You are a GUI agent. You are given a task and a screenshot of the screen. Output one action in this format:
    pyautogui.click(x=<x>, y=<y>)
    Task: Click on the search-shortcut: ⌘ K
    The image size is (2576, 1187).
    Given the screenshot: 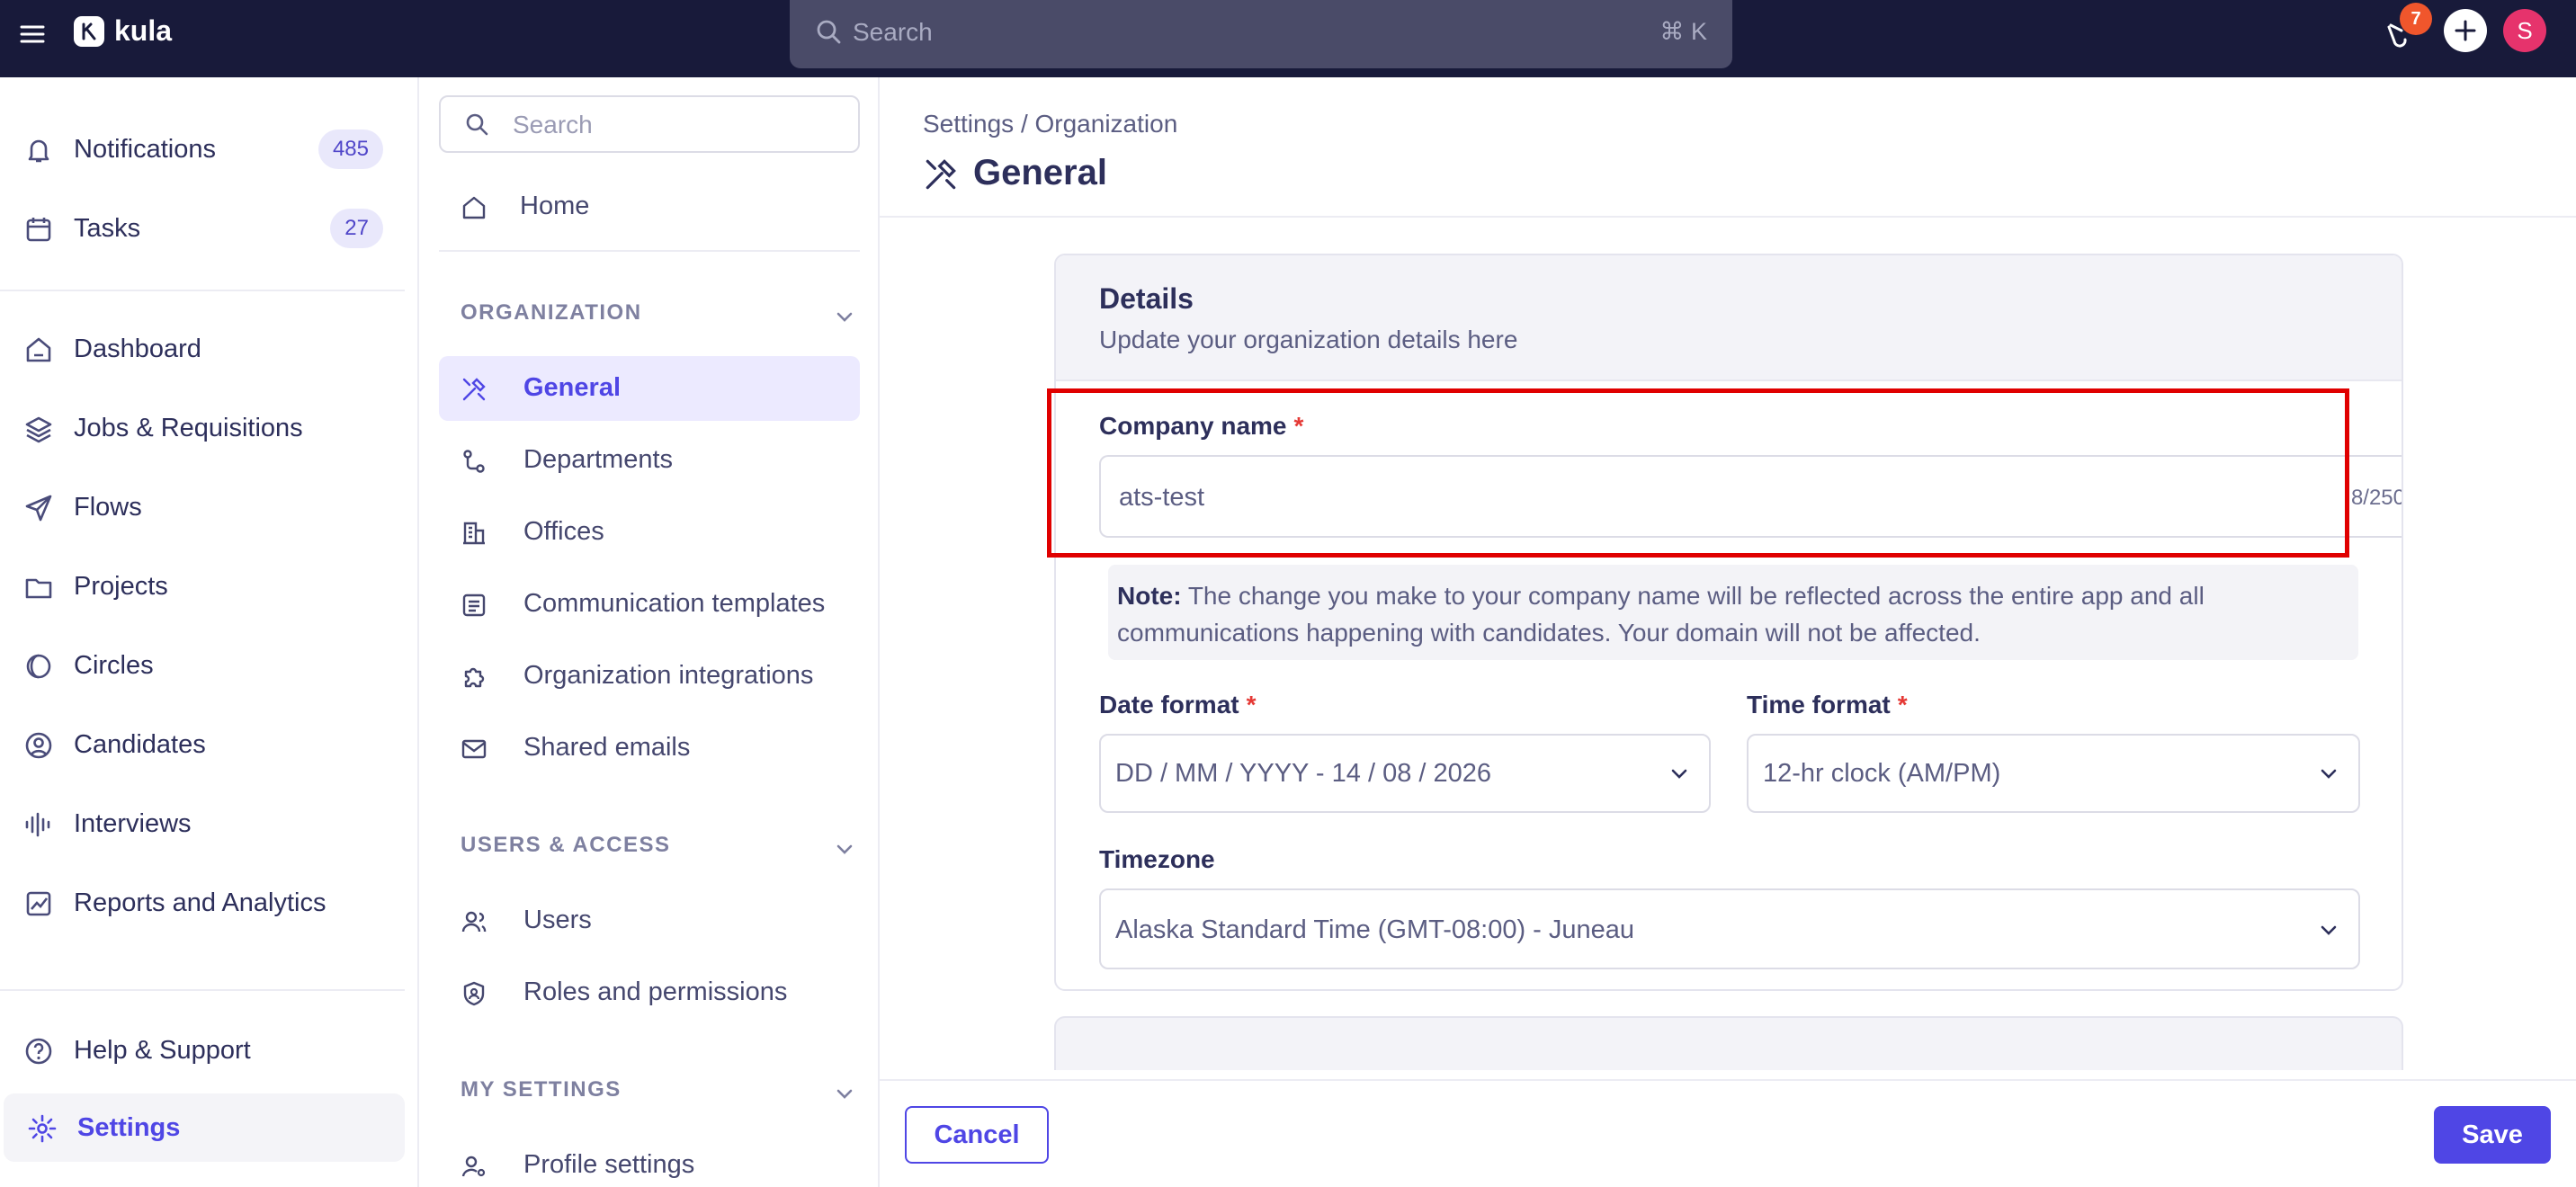 What is the action you would take?
    pyautogui.click(x=1683, y=31)
    